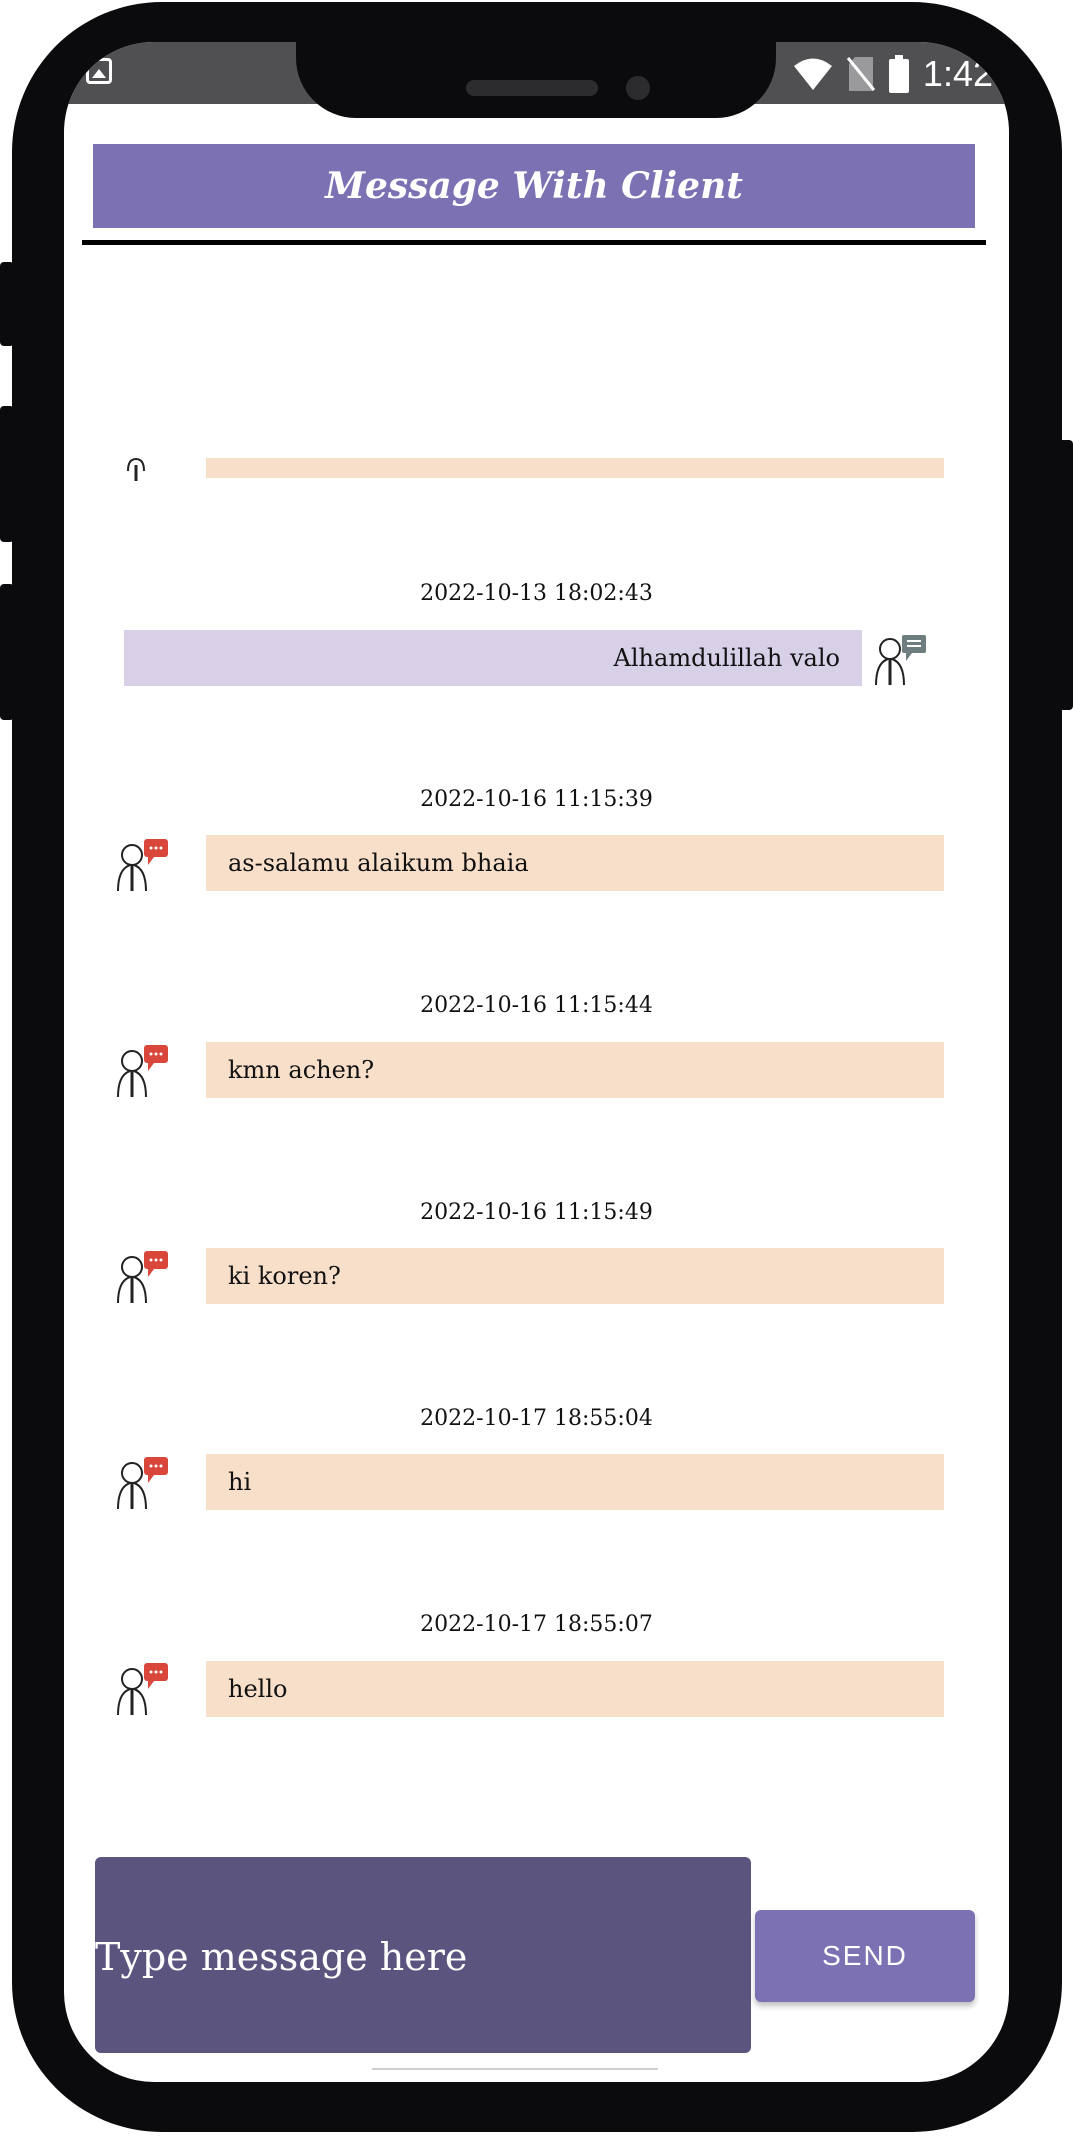 The width and height of the screenshot is (1073, 2138). What do you see at coordinates (898, 74) in the screenshot?
I see `battery-icon` at bounding box center [898, 74].